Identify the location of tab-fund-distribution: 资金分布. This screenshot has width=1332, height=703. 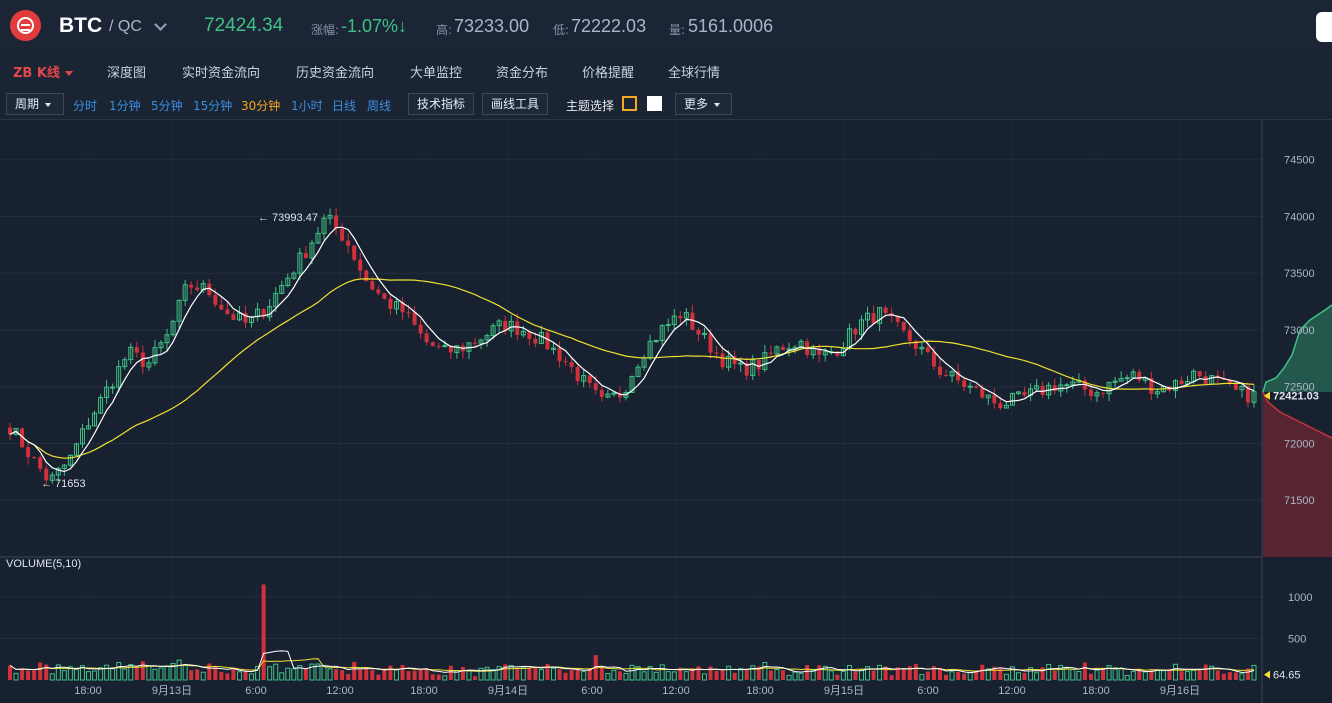
(522, 71).